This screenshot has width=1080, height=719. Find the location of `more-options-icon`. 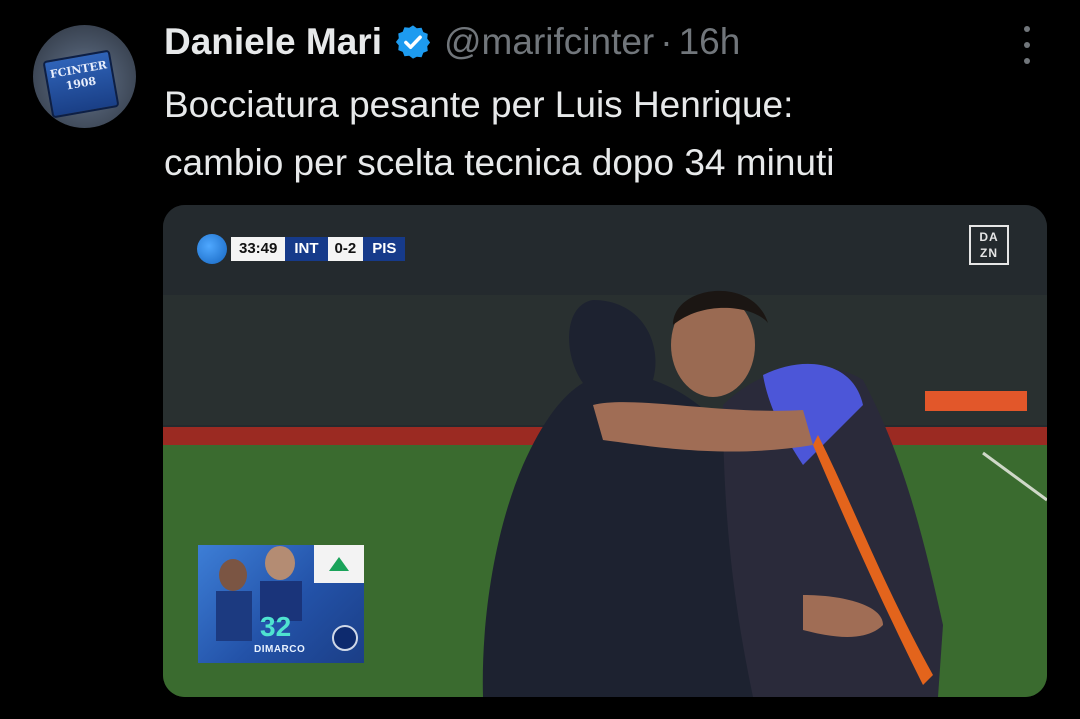

more-options-icon is located at coordinates (1027, 45).